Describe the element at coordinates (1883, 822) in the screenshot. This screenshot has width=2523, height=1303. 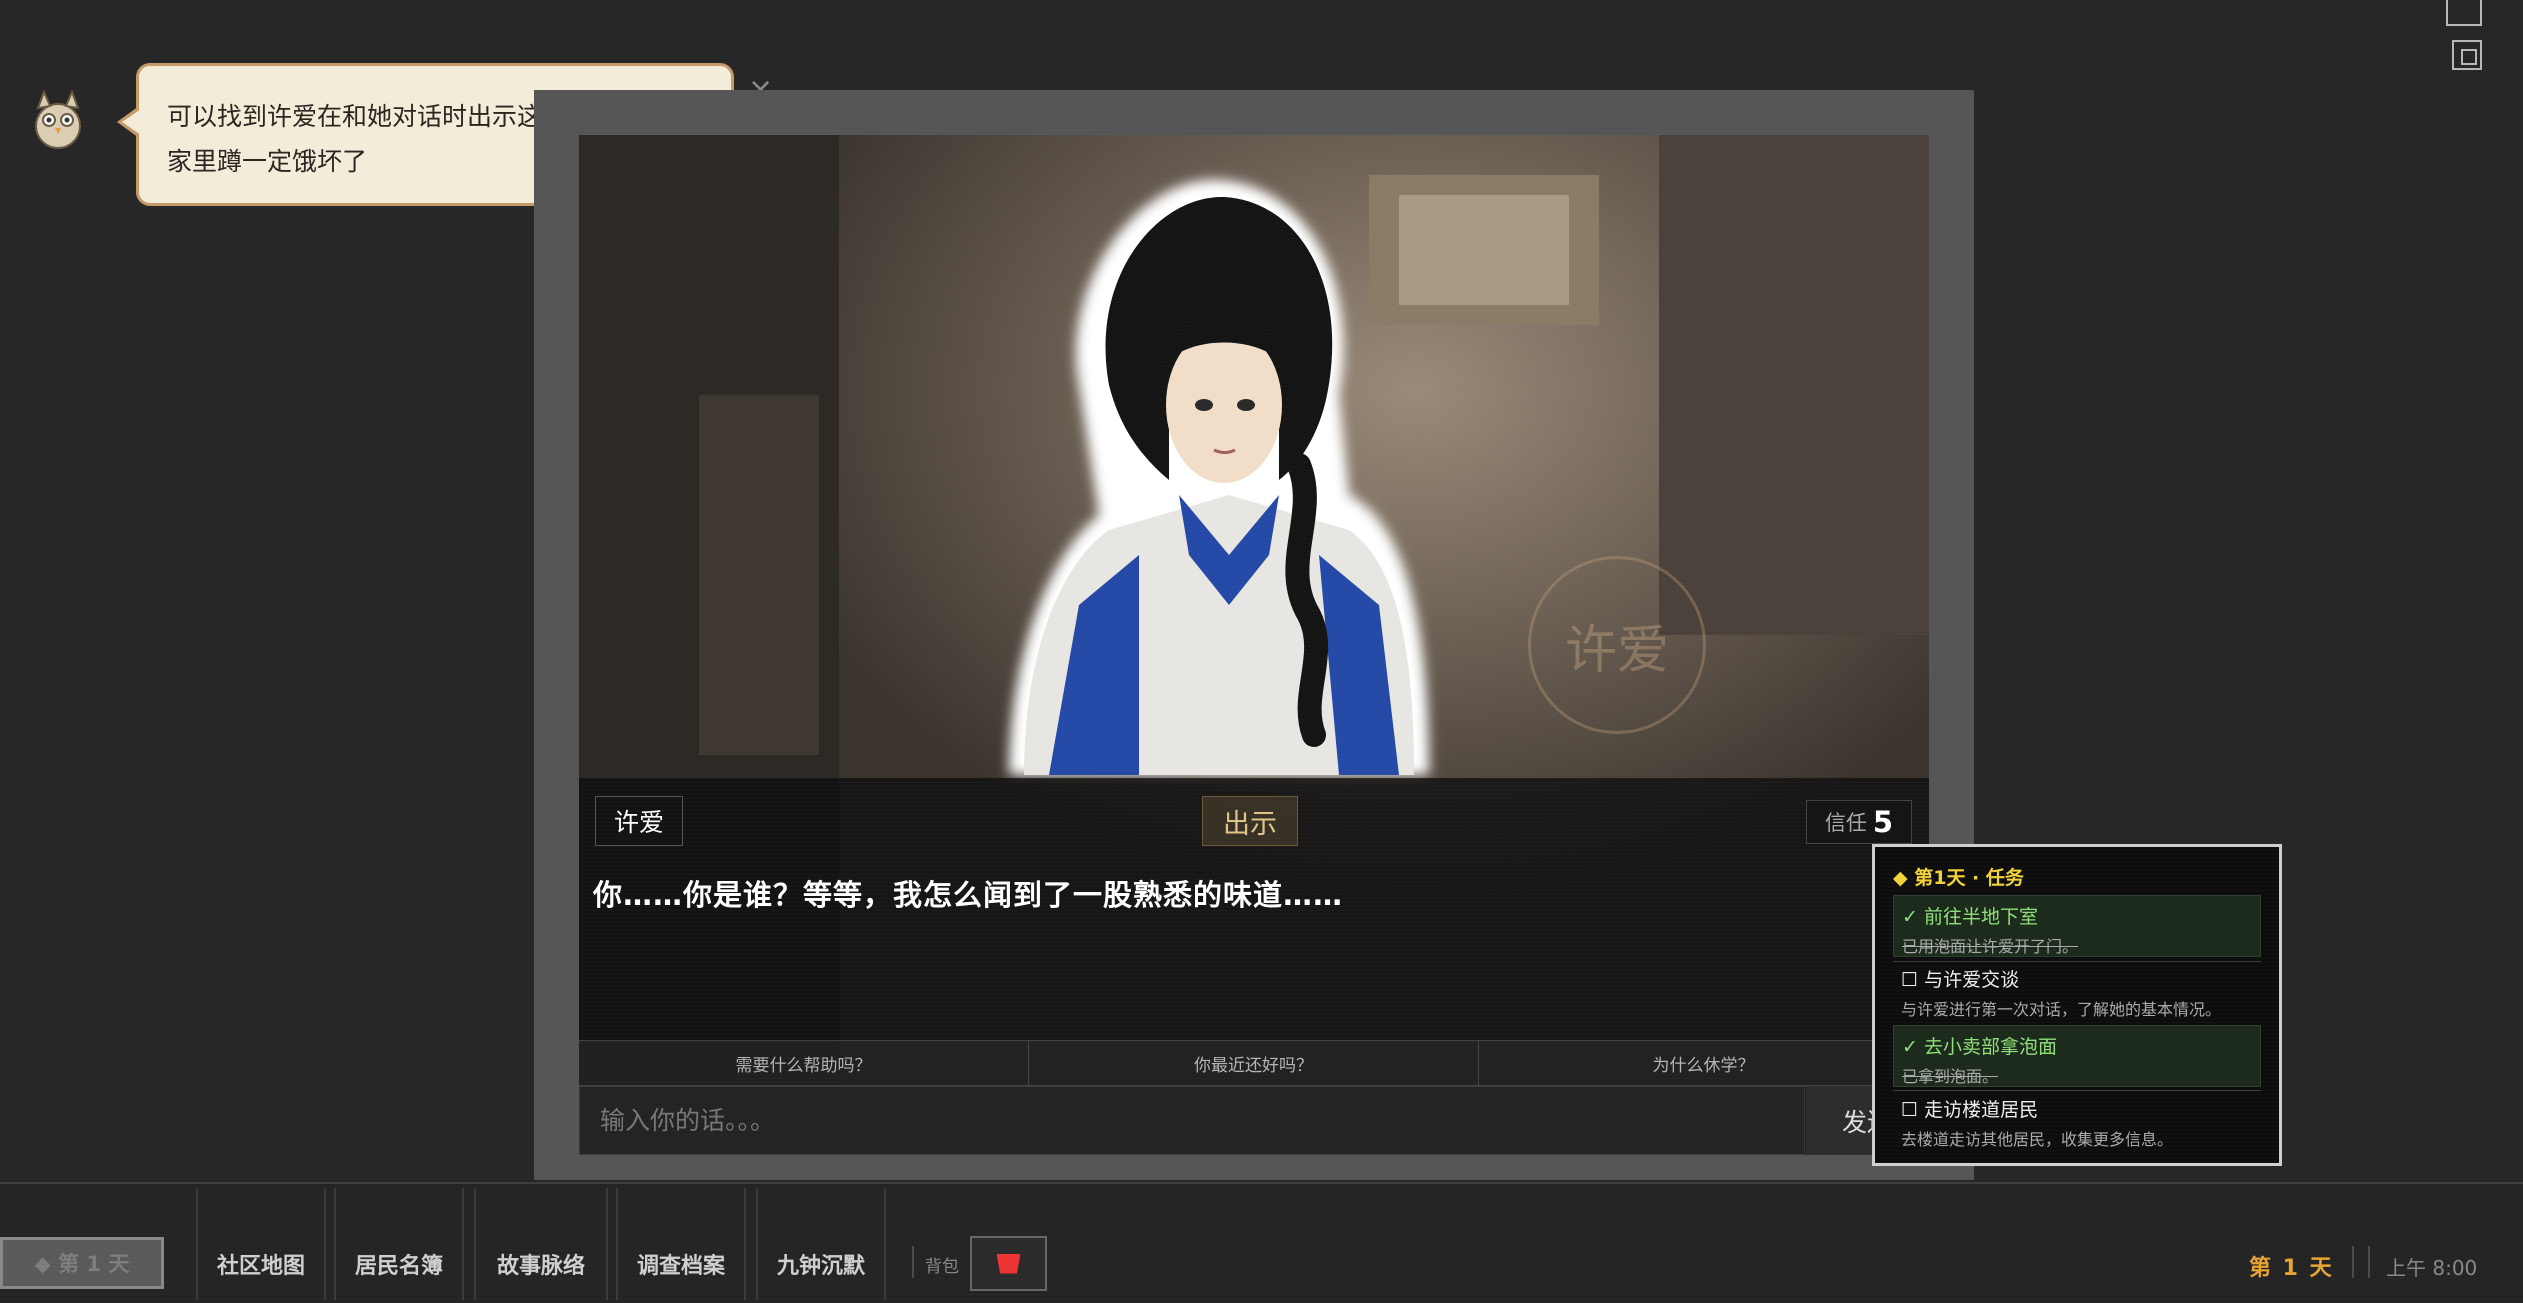
I see `trust-value: 5` at that location.